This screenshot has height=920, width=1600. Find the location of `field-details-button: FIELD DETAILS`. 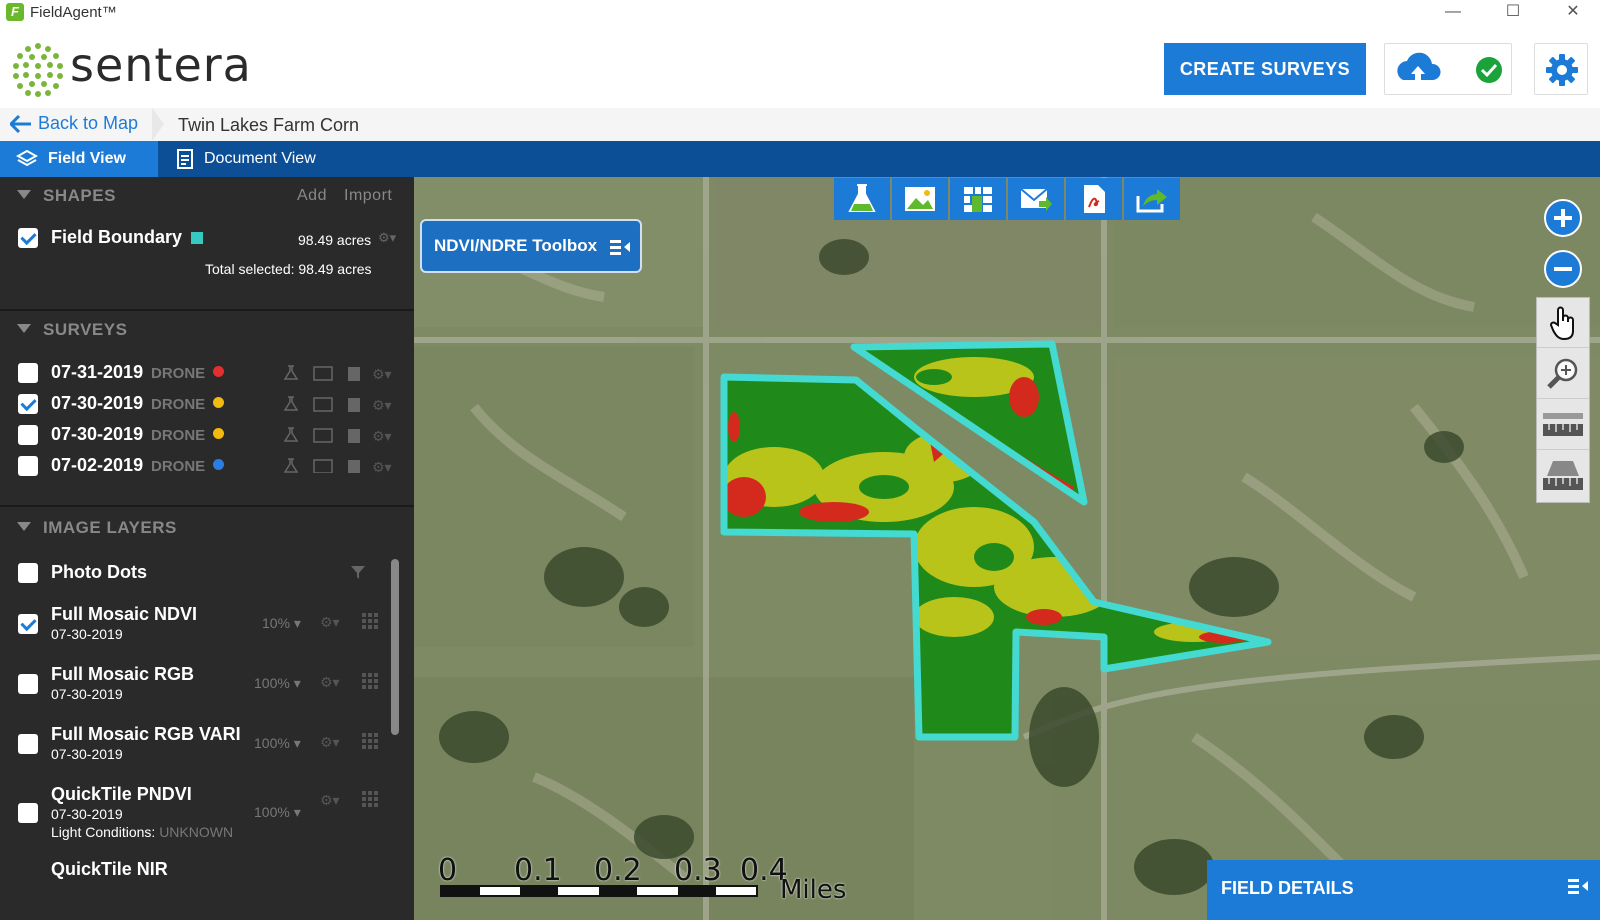

field-details-button: FIELD DETAILS is located at coordinates (1403, 890).